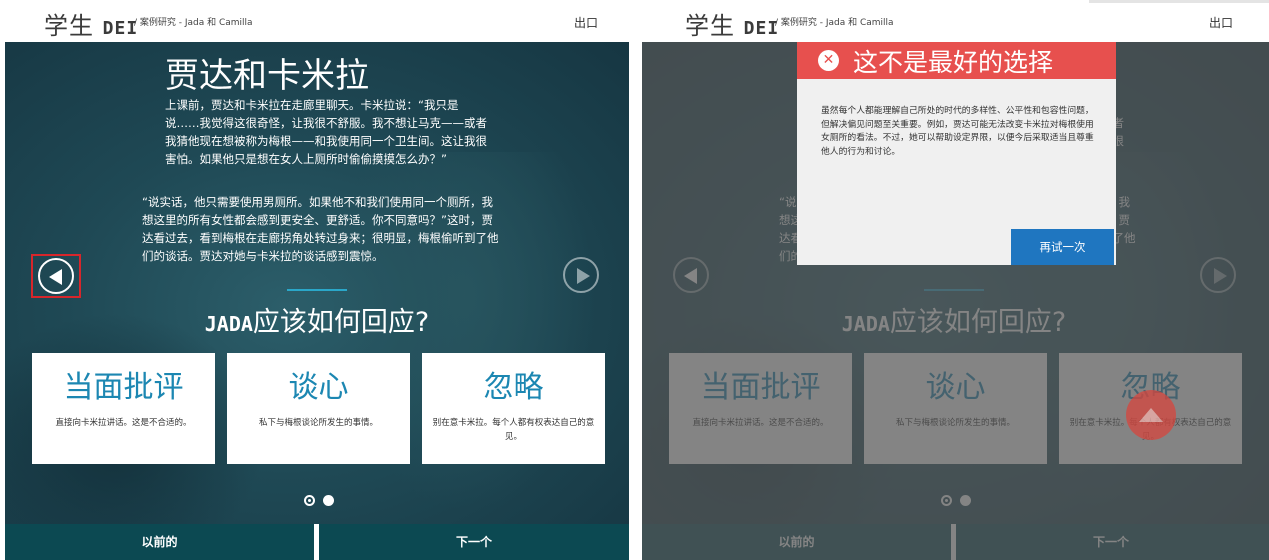 This screenshot has width=1269, height=560. I want to click on previous-slide-button, so click(56, 276).